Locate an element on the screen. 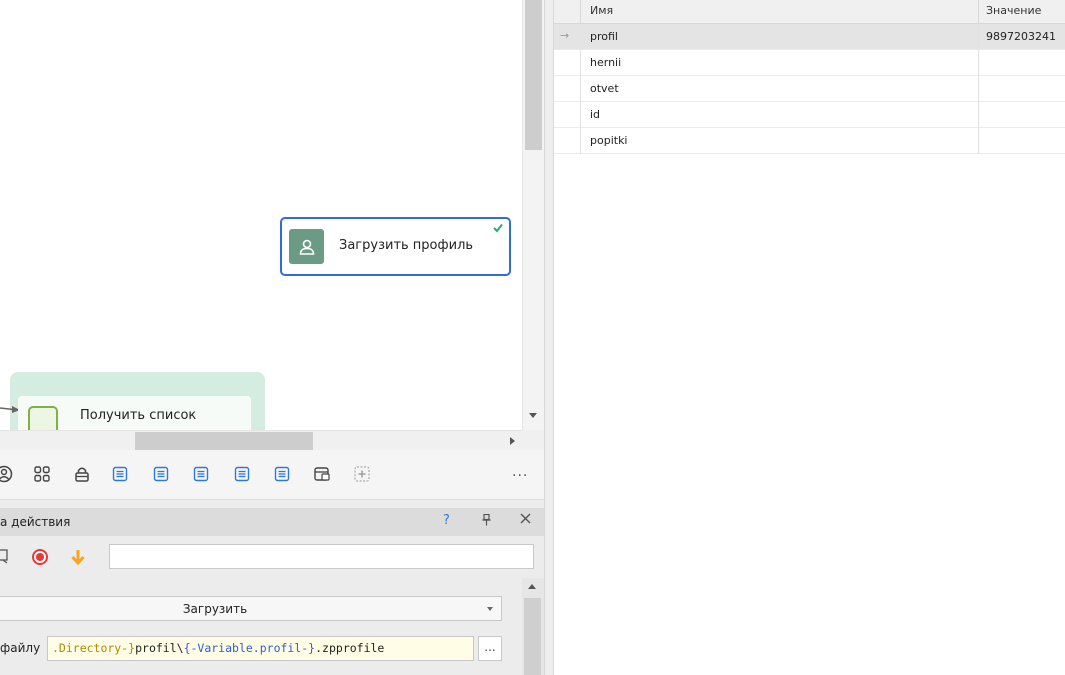 The height and width of the screenshot is (675, 1065). scroll-up-icon is located at coordinates (532, 586).